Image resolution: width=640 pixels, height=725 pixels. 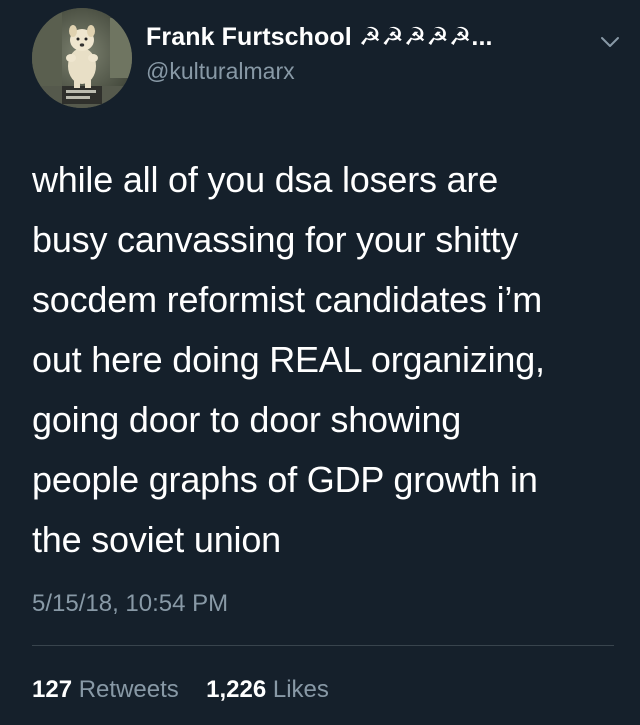 I want to click on tweet-timestamp: 5/15/18, 10:54 PM, so click(x=130, y=604).